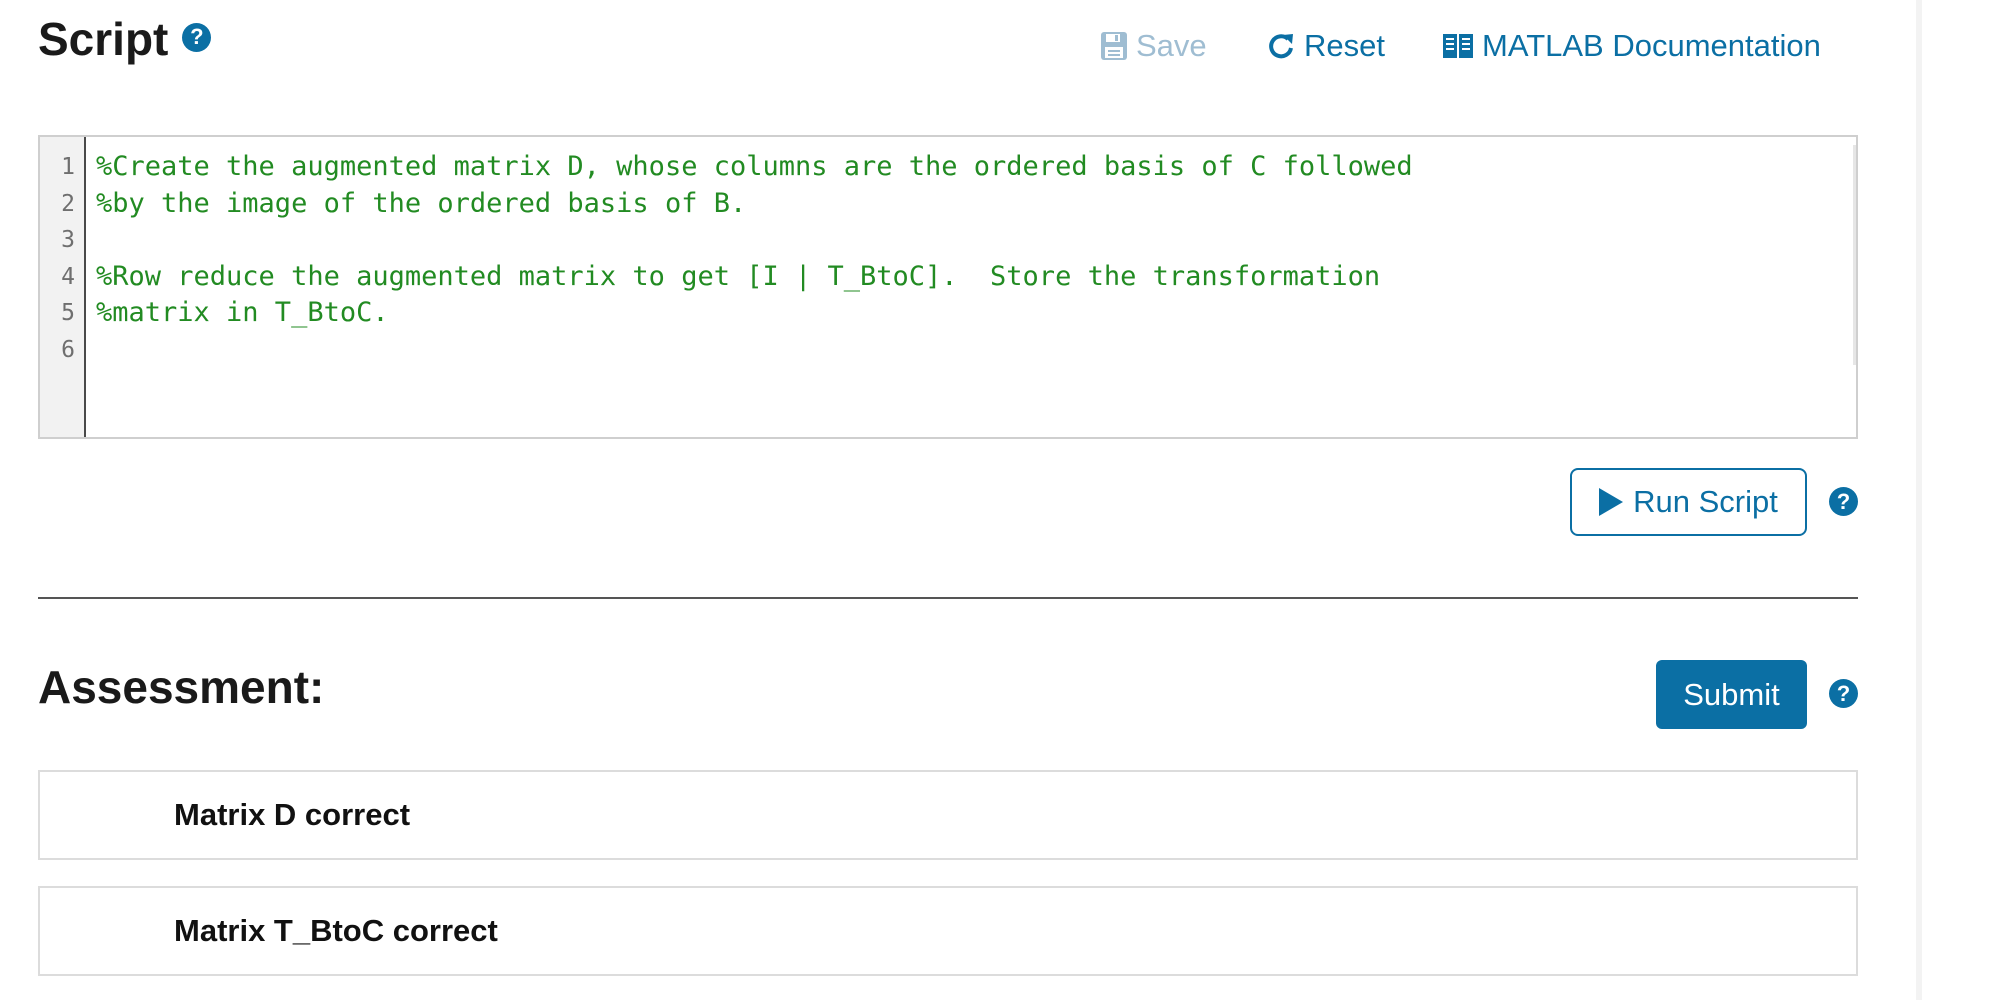 This screenshot has height=1000, width=1996. Describe the element at coordinates (976, 204) in the screenshot. I see `code-line: %by the image of the ordered basis of B.` at that location.